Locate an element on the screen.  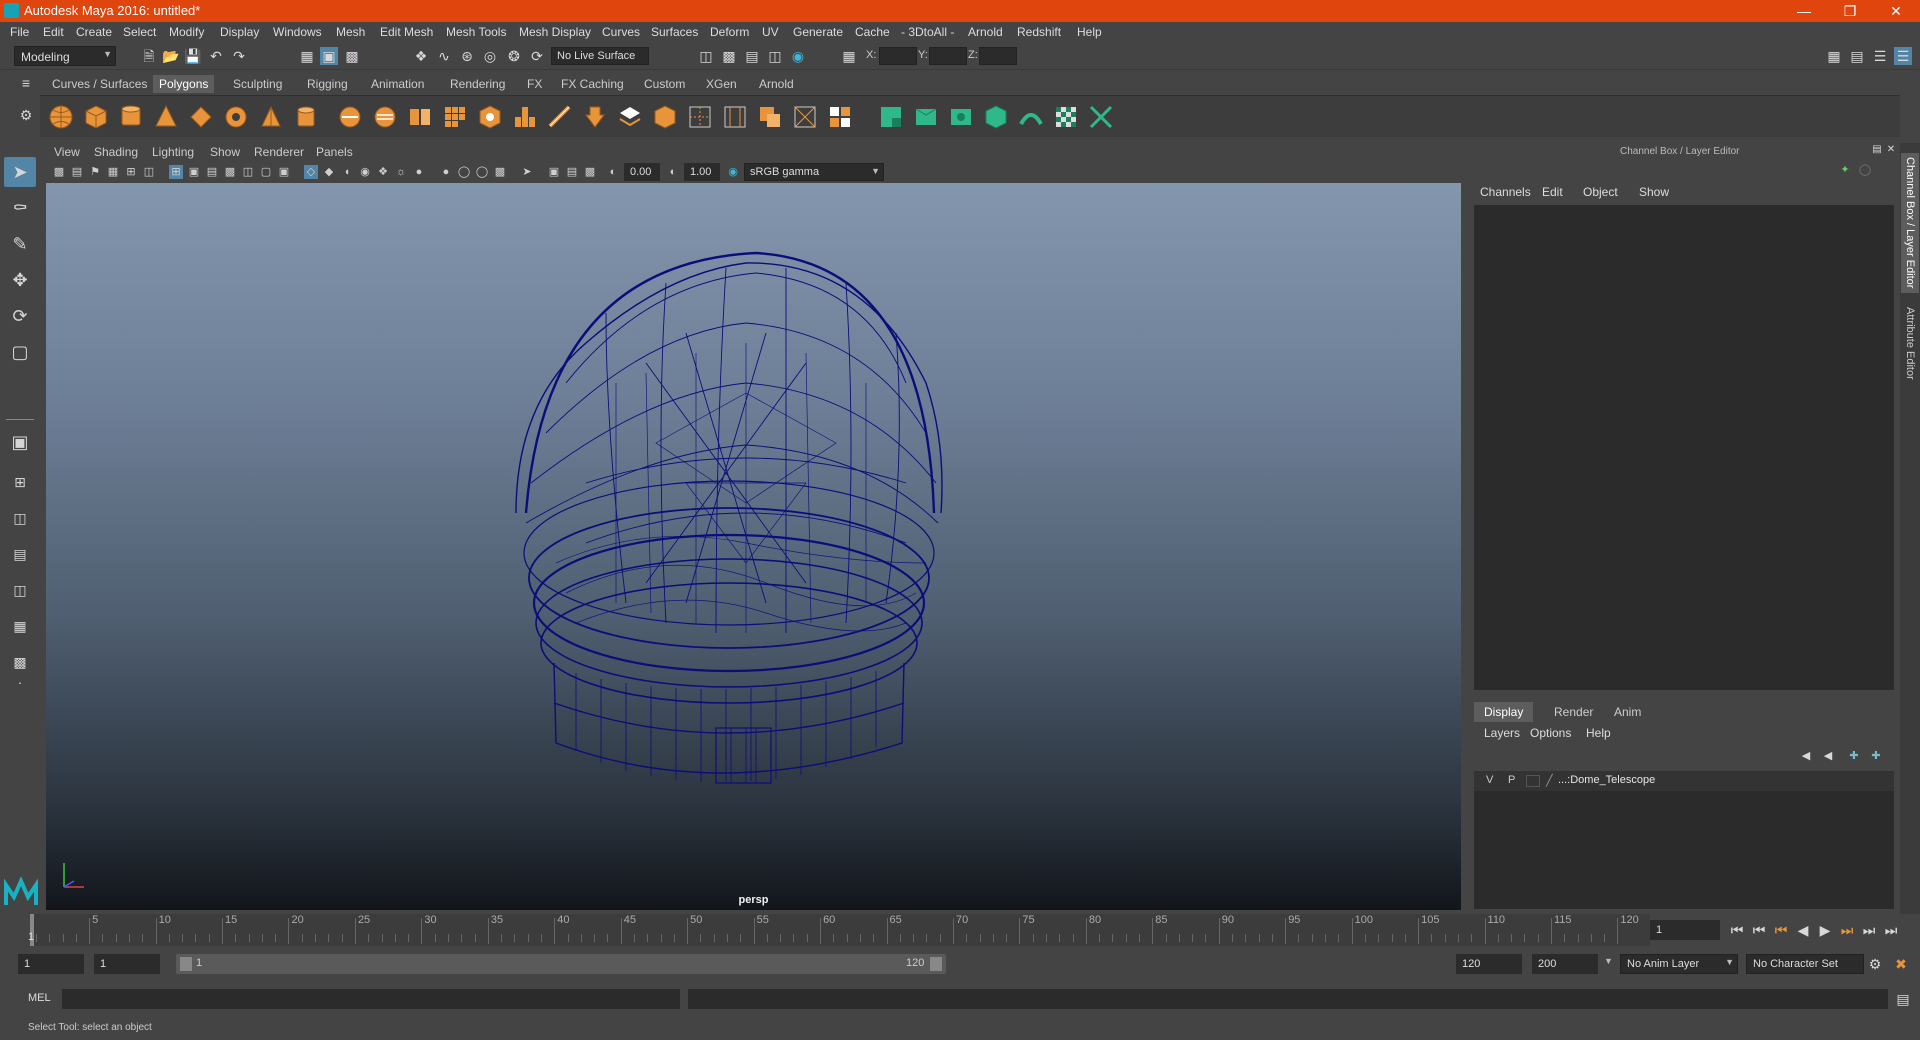
menu-windows: Windows is located at coordinates (297, 32).